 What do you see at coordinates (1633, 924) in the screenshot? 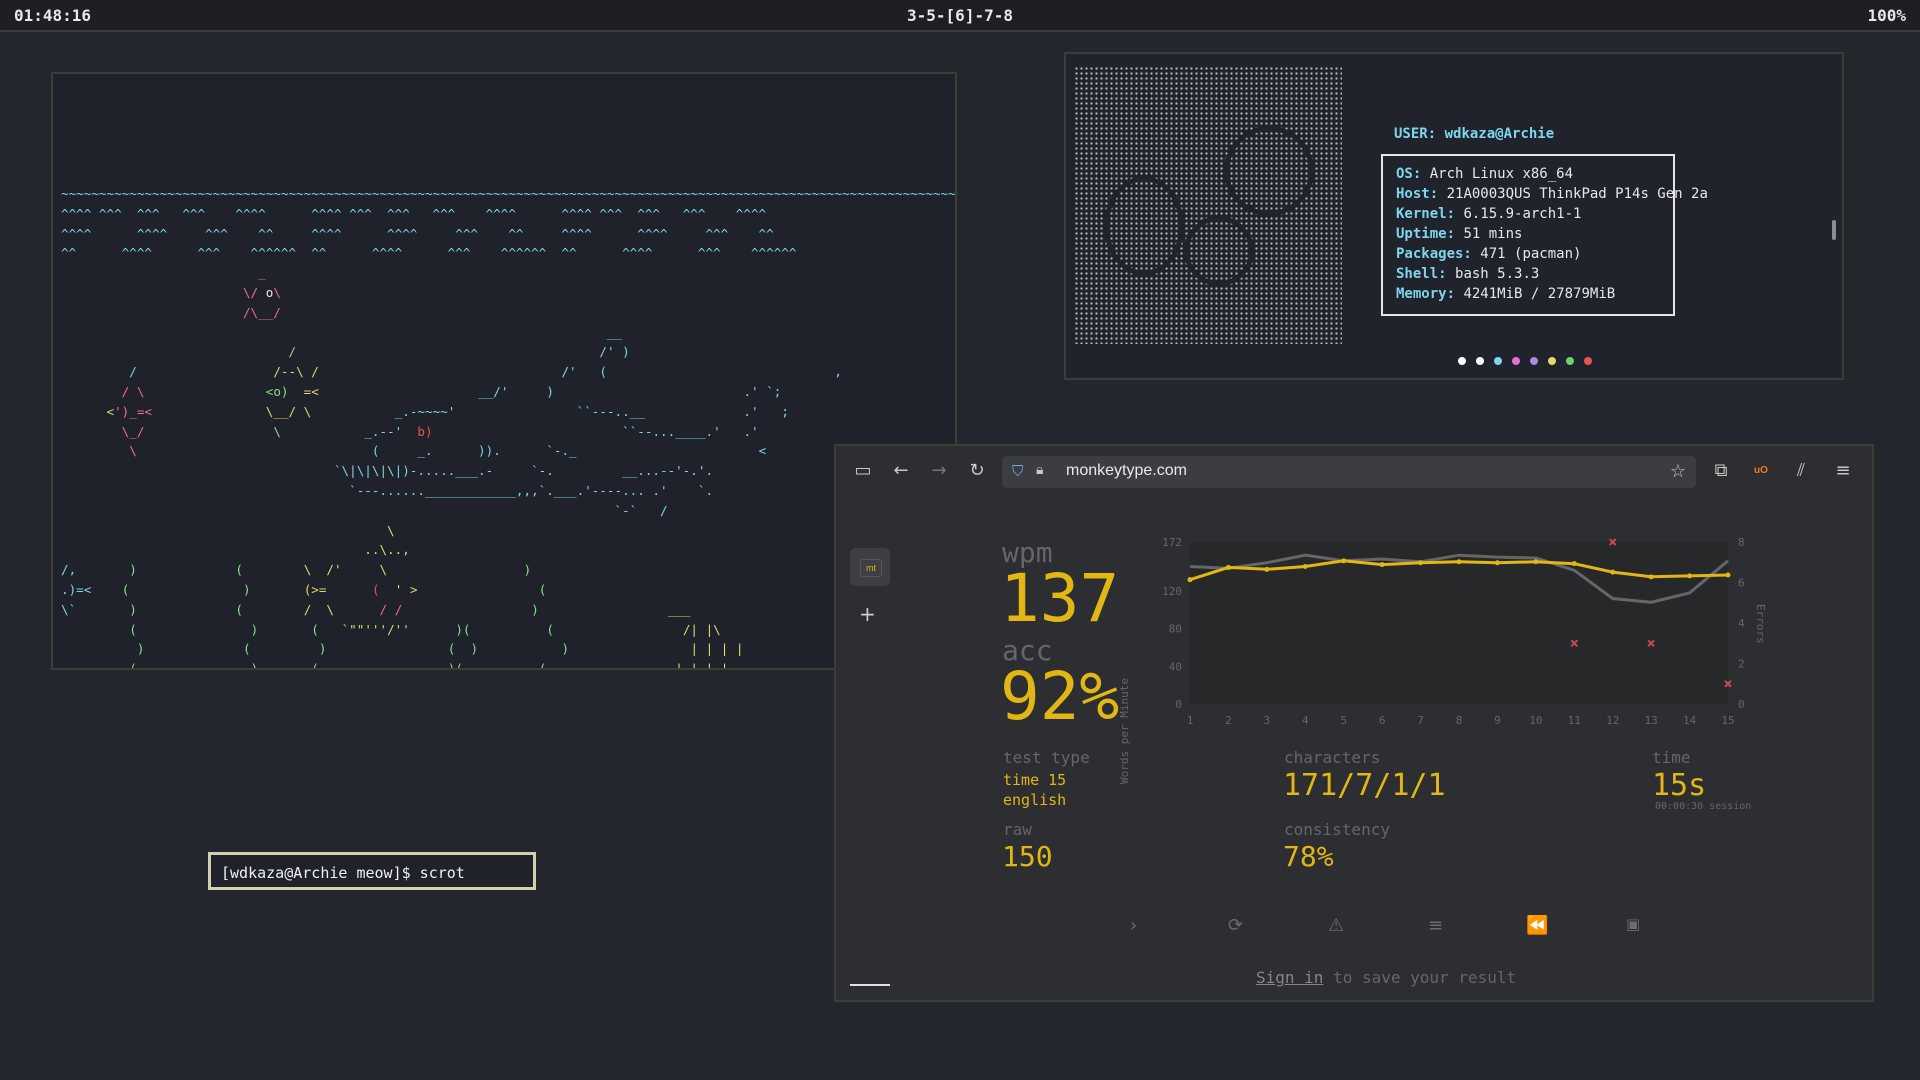
I see `screenshot-icon: ▣` at bounding box center [1633, 924].